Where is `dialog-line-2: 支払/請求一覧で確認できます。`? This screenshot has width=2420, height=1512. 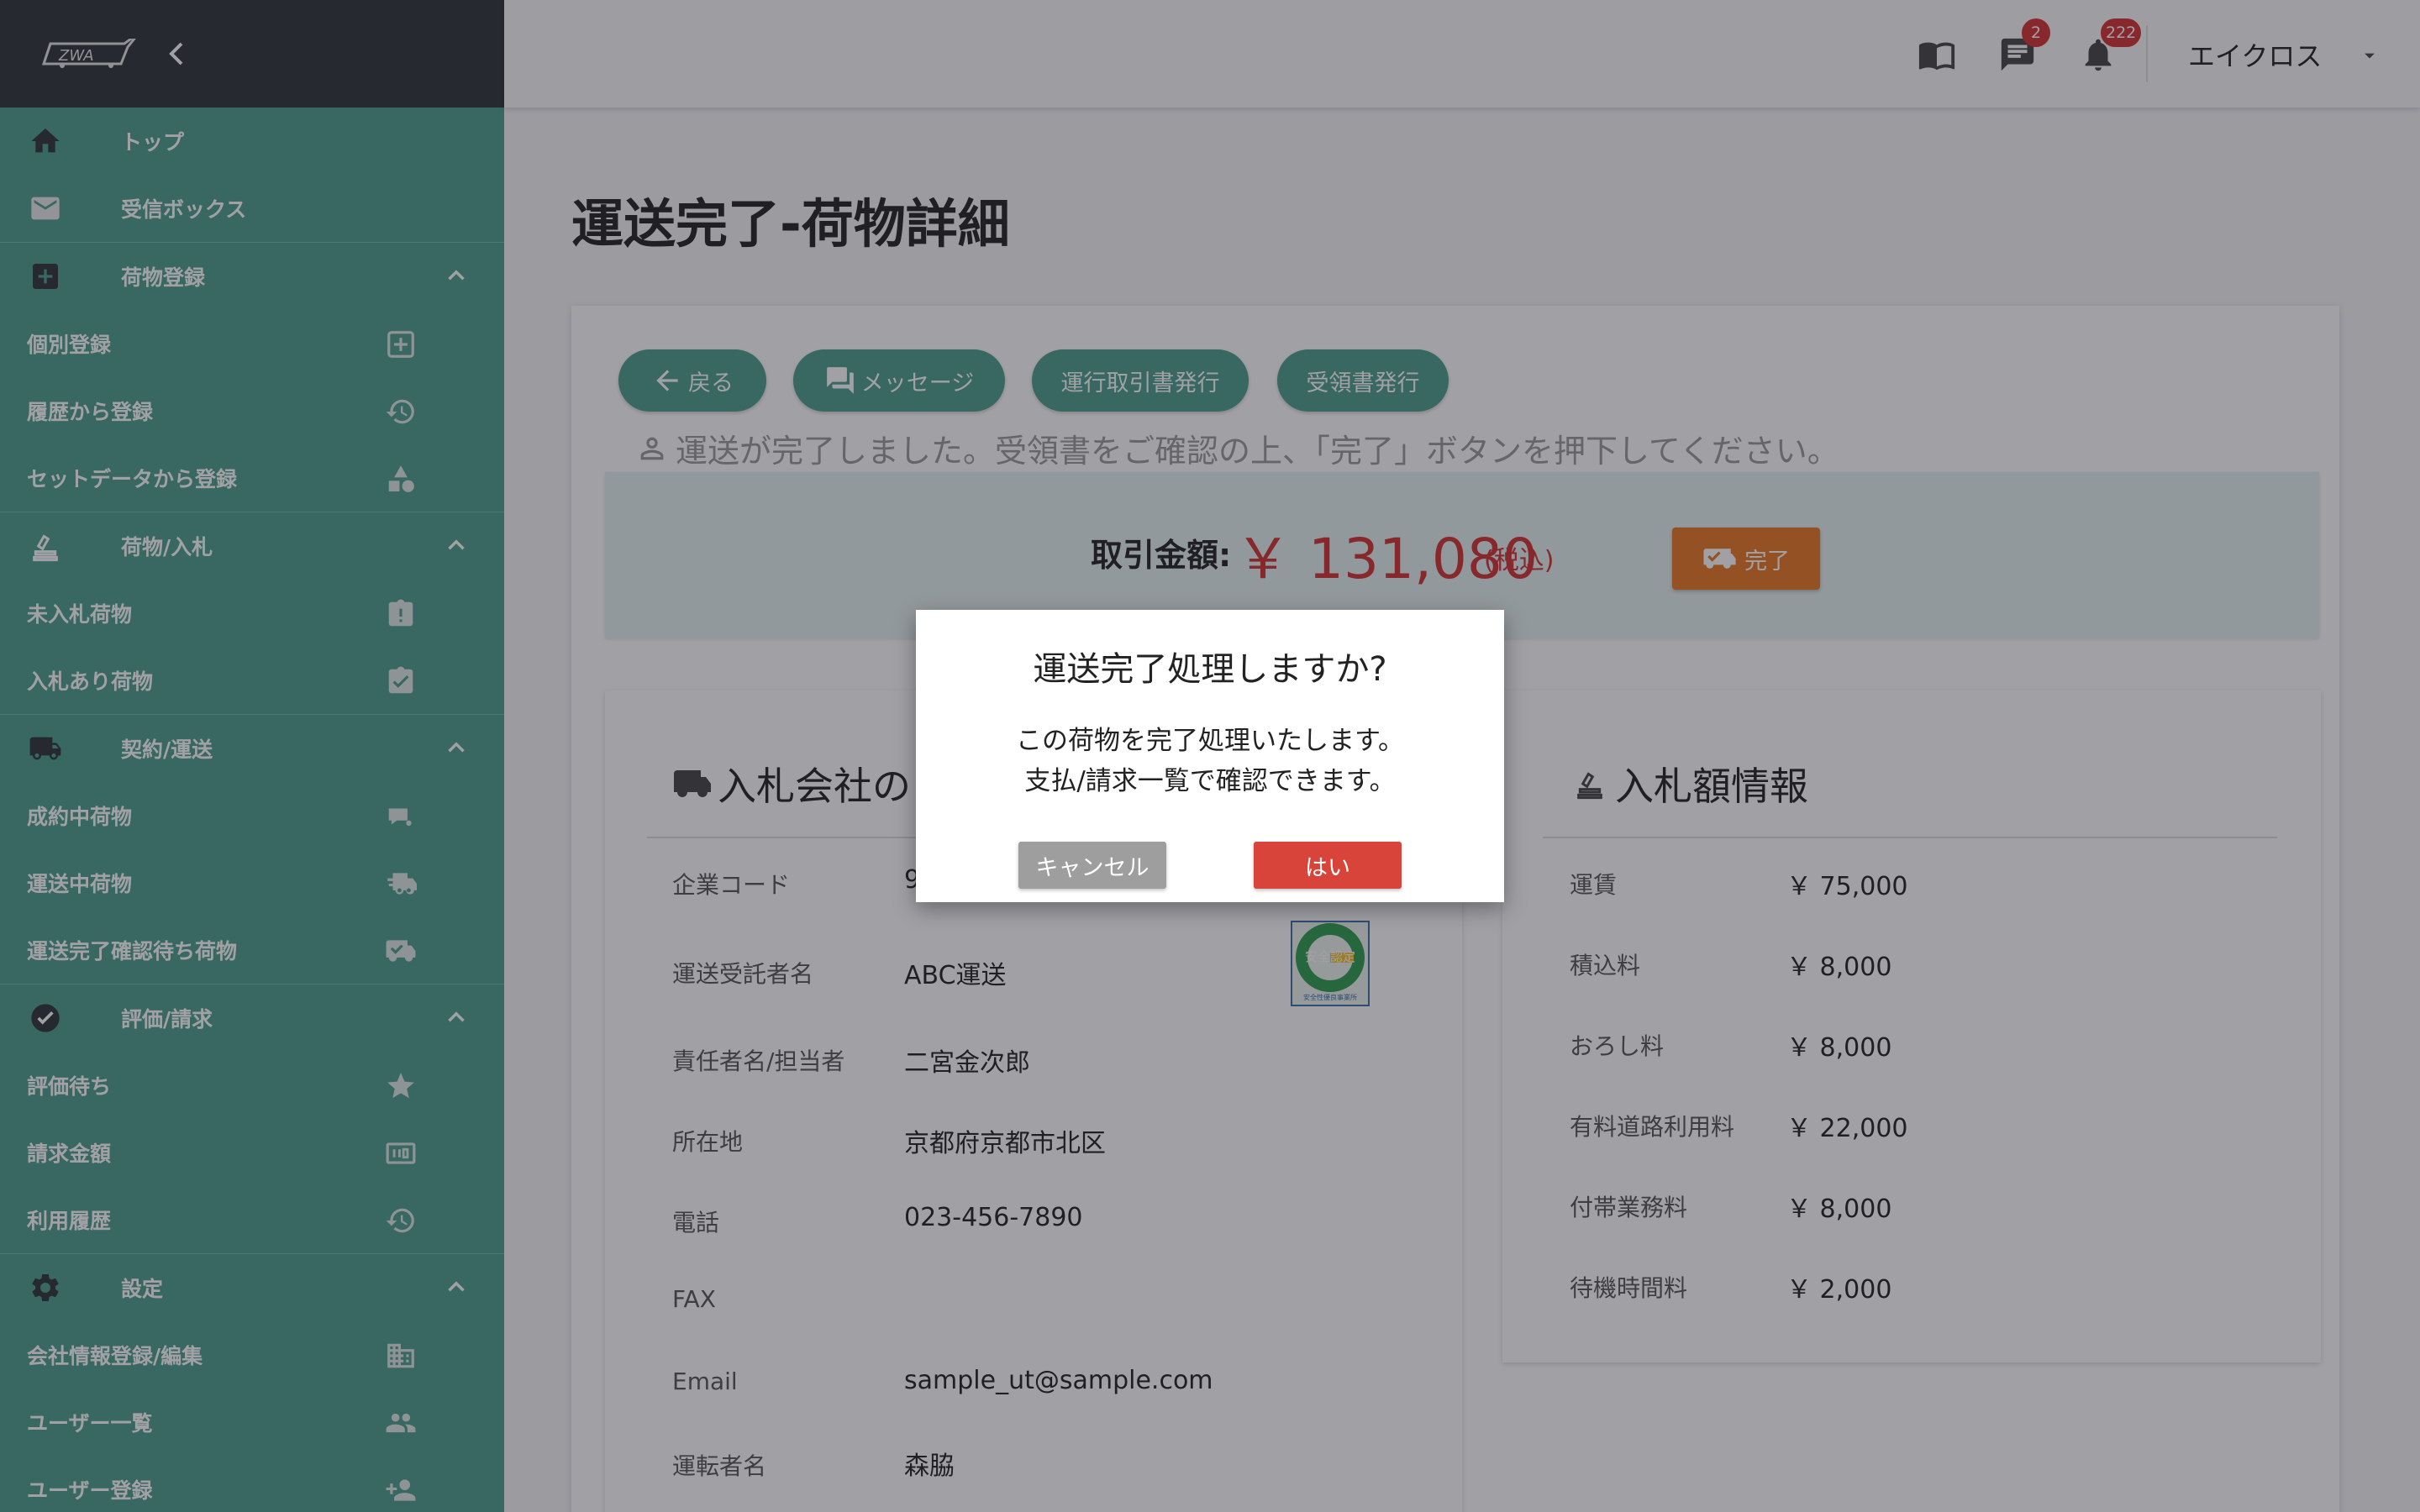
dialog-line-2: 支払/請求一覧で確認できます。 is located at coordinates (1210, 781).